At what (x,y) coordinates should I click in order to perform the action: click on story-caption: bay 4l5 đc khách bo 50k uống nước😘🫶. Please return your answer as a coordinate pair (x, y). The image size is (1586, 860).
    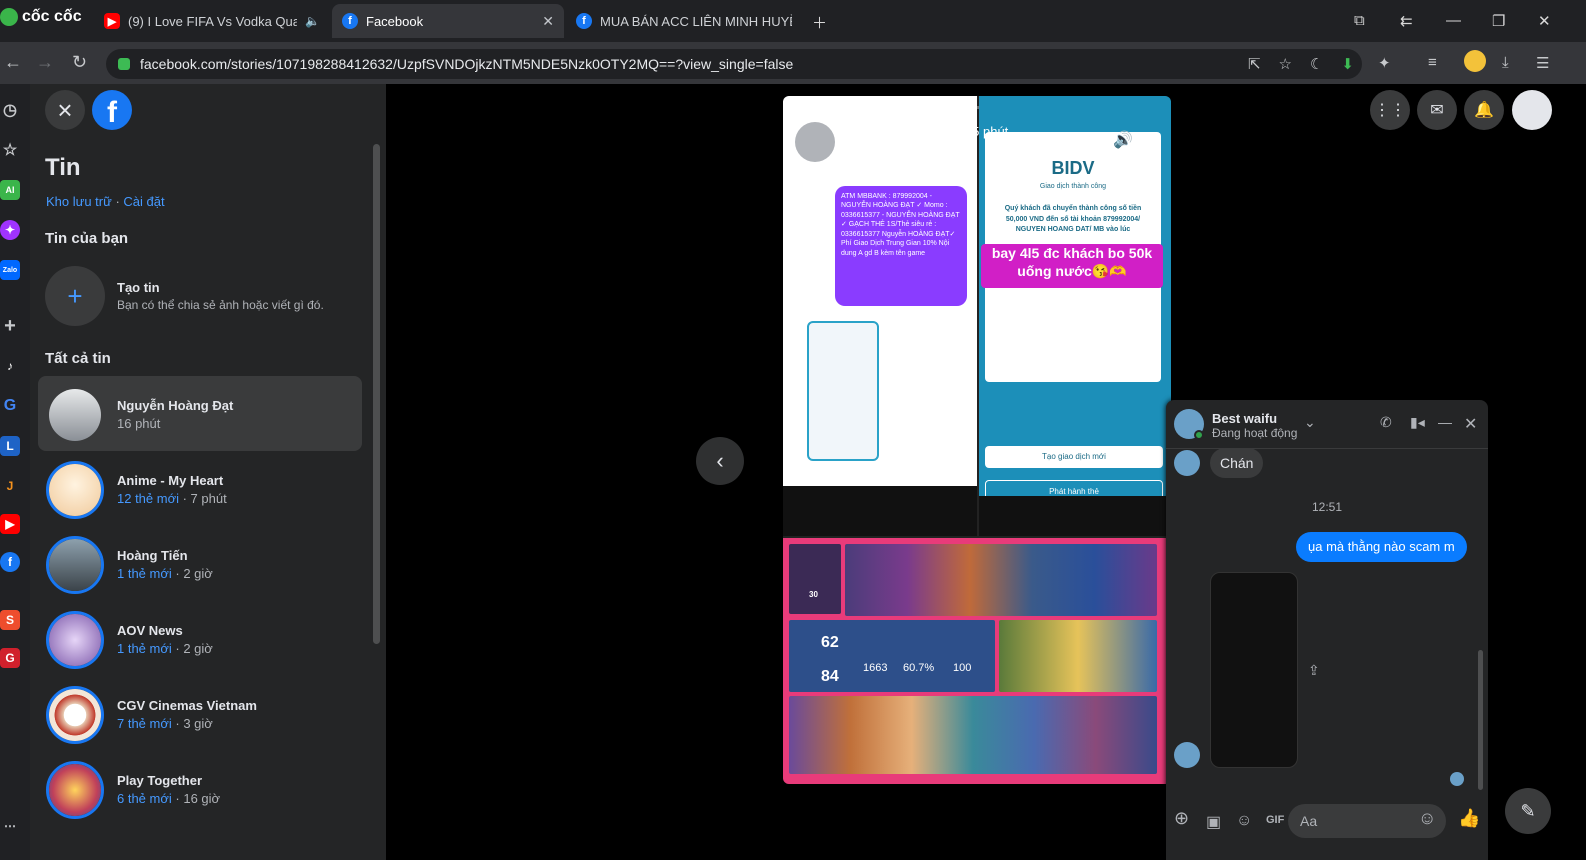
    Looking at the image, I should click on (1072, 266).